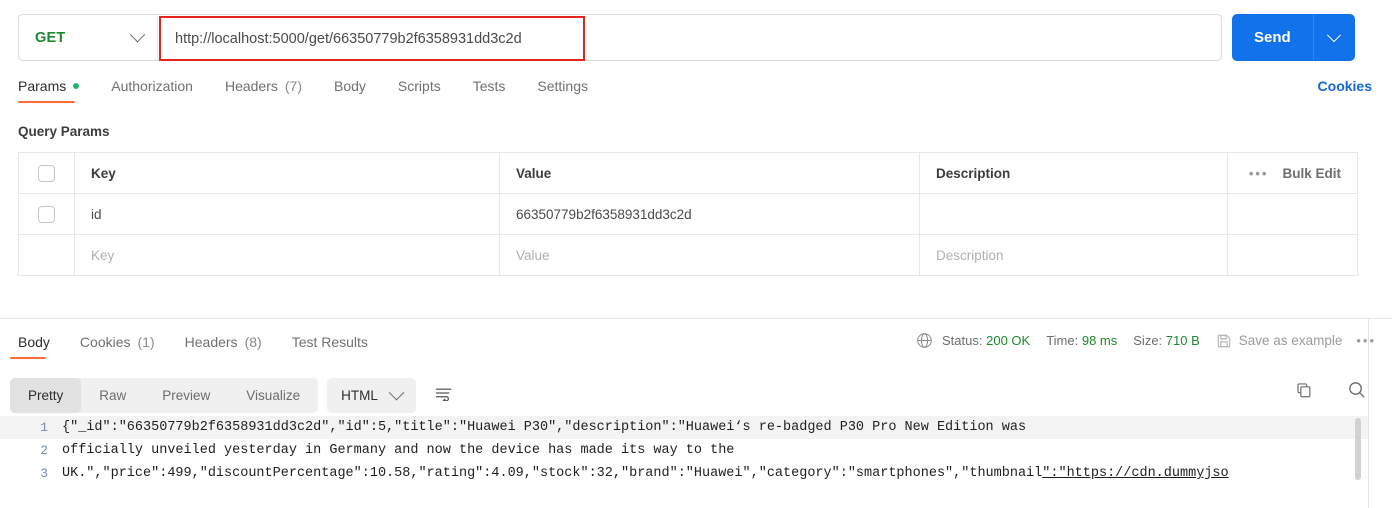 Image resolution: width=1392 pixels, height=508 pixels. Describe the element at coordinates (186, 395) in the screenshot. I see `view-mode-preview: Preview` at that location.